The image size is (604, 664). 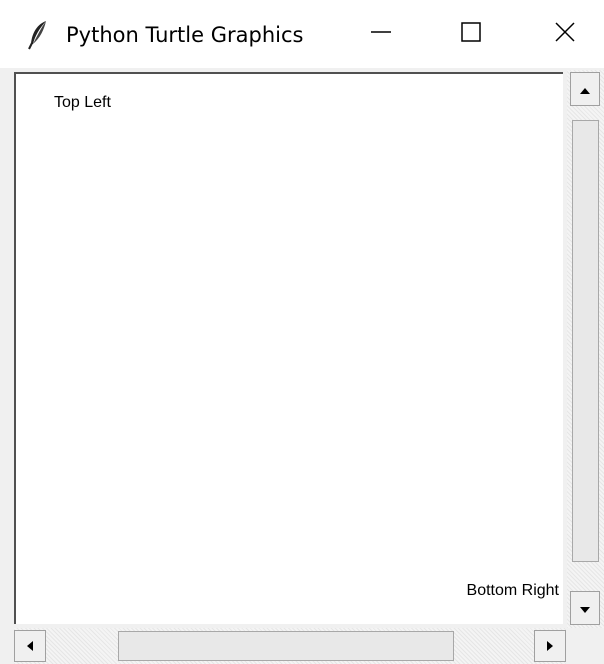 I want to click on close-icon, so click(x=565, y=34).